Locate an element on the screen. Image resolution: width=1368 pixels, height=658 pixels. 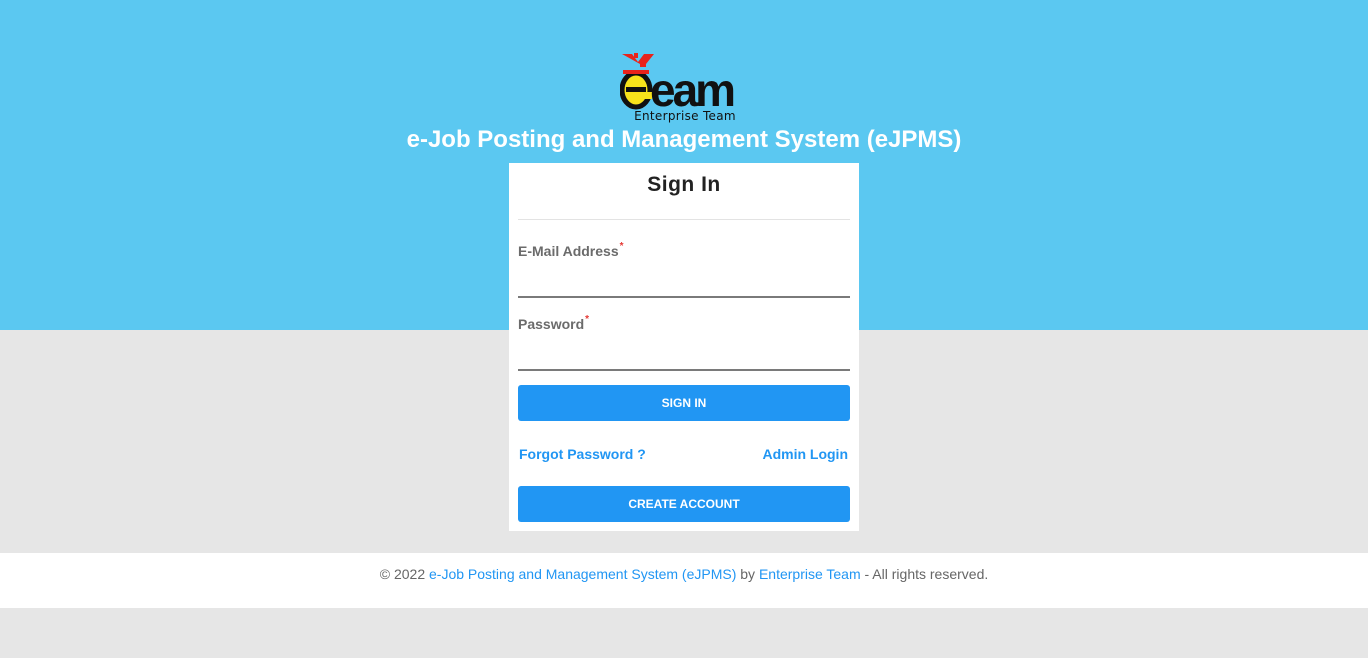
copyright-prefix: © 2022 is located at coordinates (402, 574).